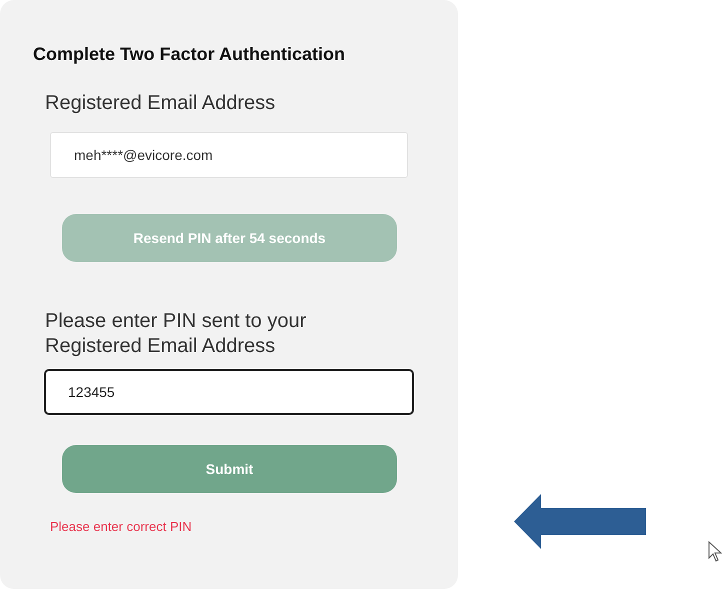 This screenshot has width=726, height=591. I want to click on error-message: Please enter correct PIN, so click(121, 526).